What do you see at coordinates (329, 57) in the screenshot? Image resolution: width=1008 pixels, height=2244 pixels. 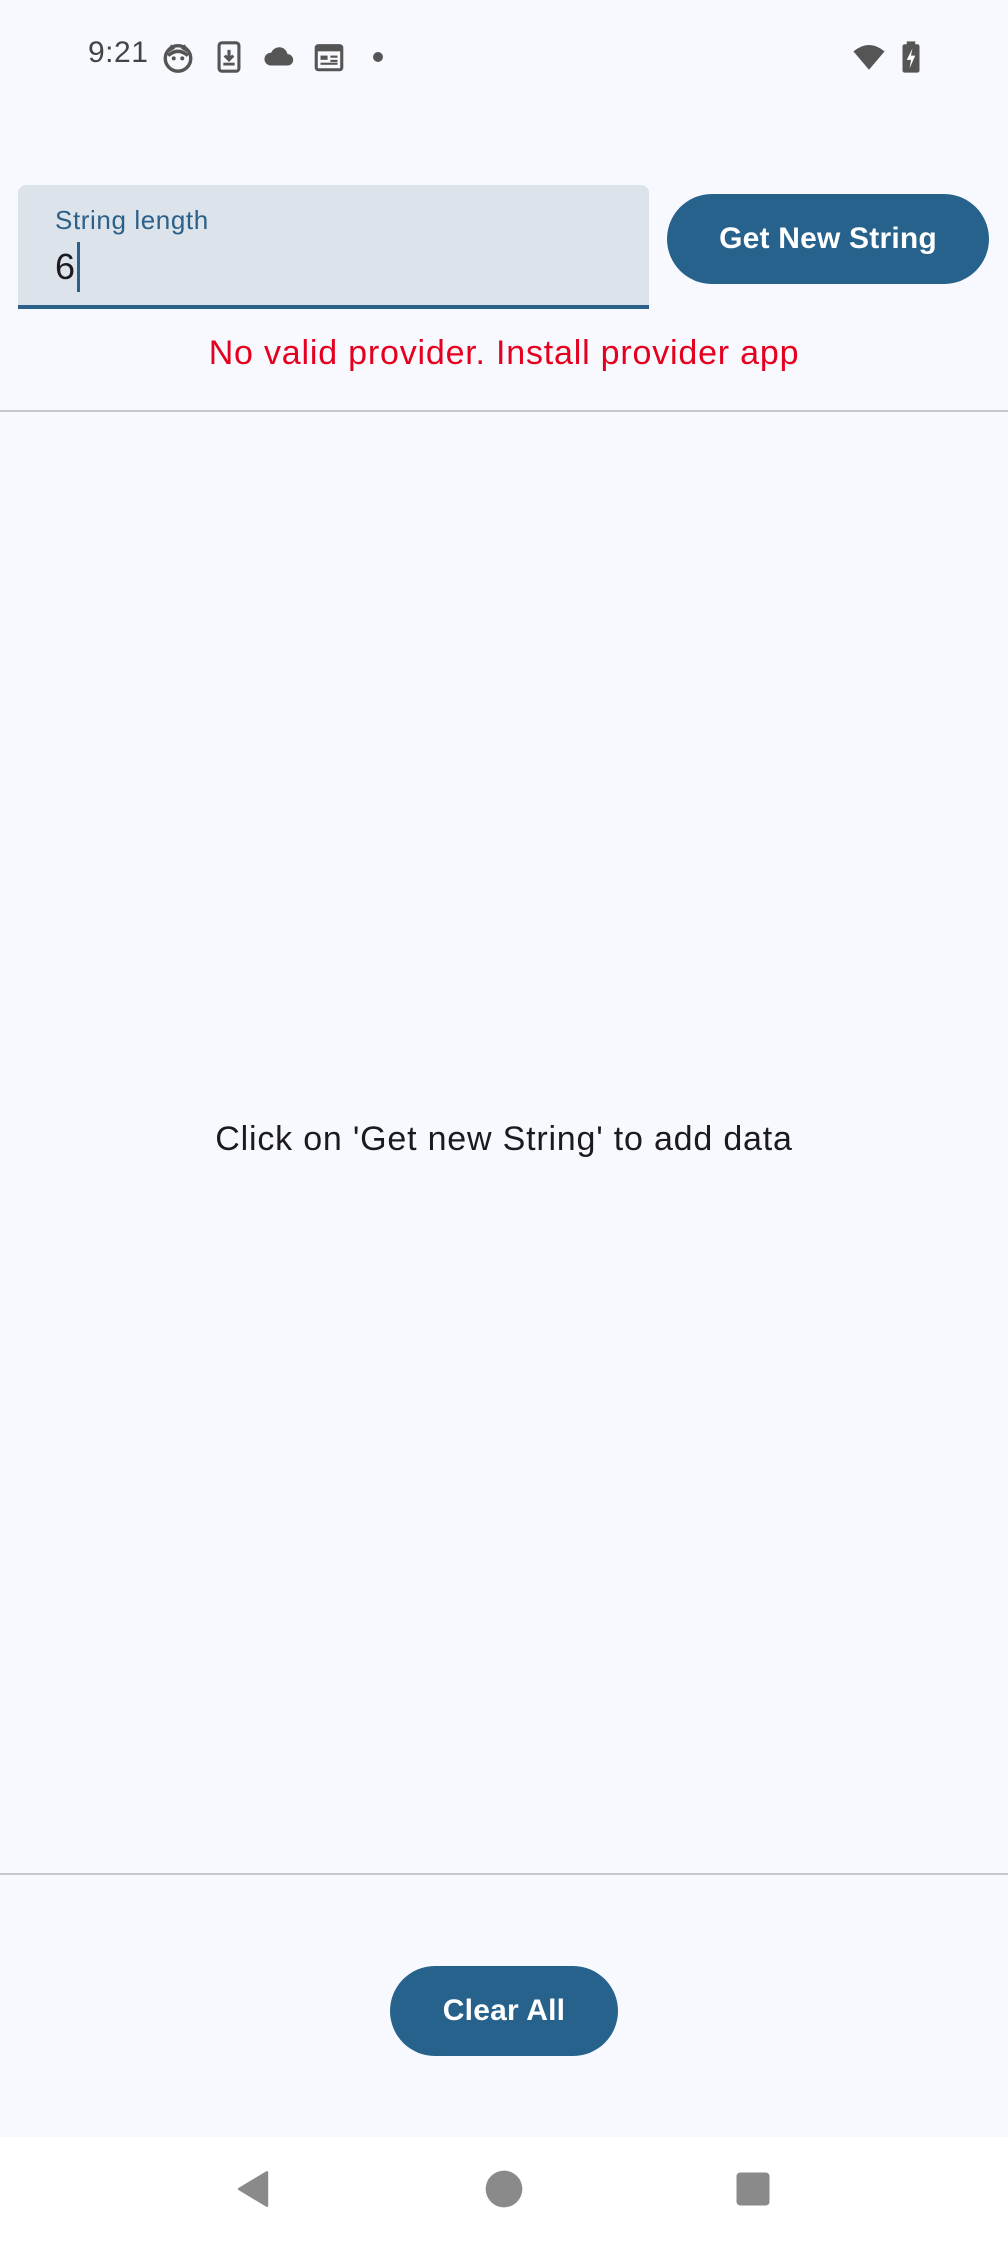 I see `calendar-icon` at bounding box center [329, 57].